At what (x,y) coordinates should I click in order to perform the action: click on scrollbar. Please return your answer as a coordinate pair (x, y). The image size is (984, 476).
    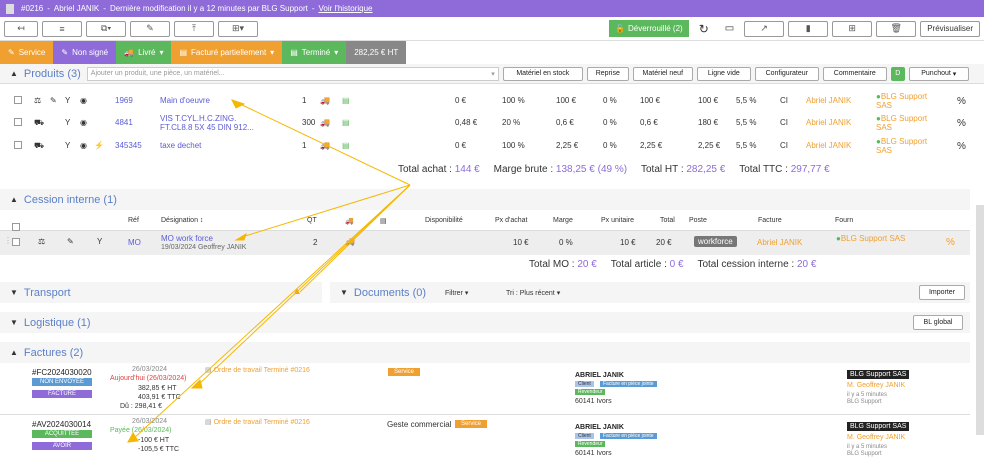
    Looking at the image, I should click on (980, 320).